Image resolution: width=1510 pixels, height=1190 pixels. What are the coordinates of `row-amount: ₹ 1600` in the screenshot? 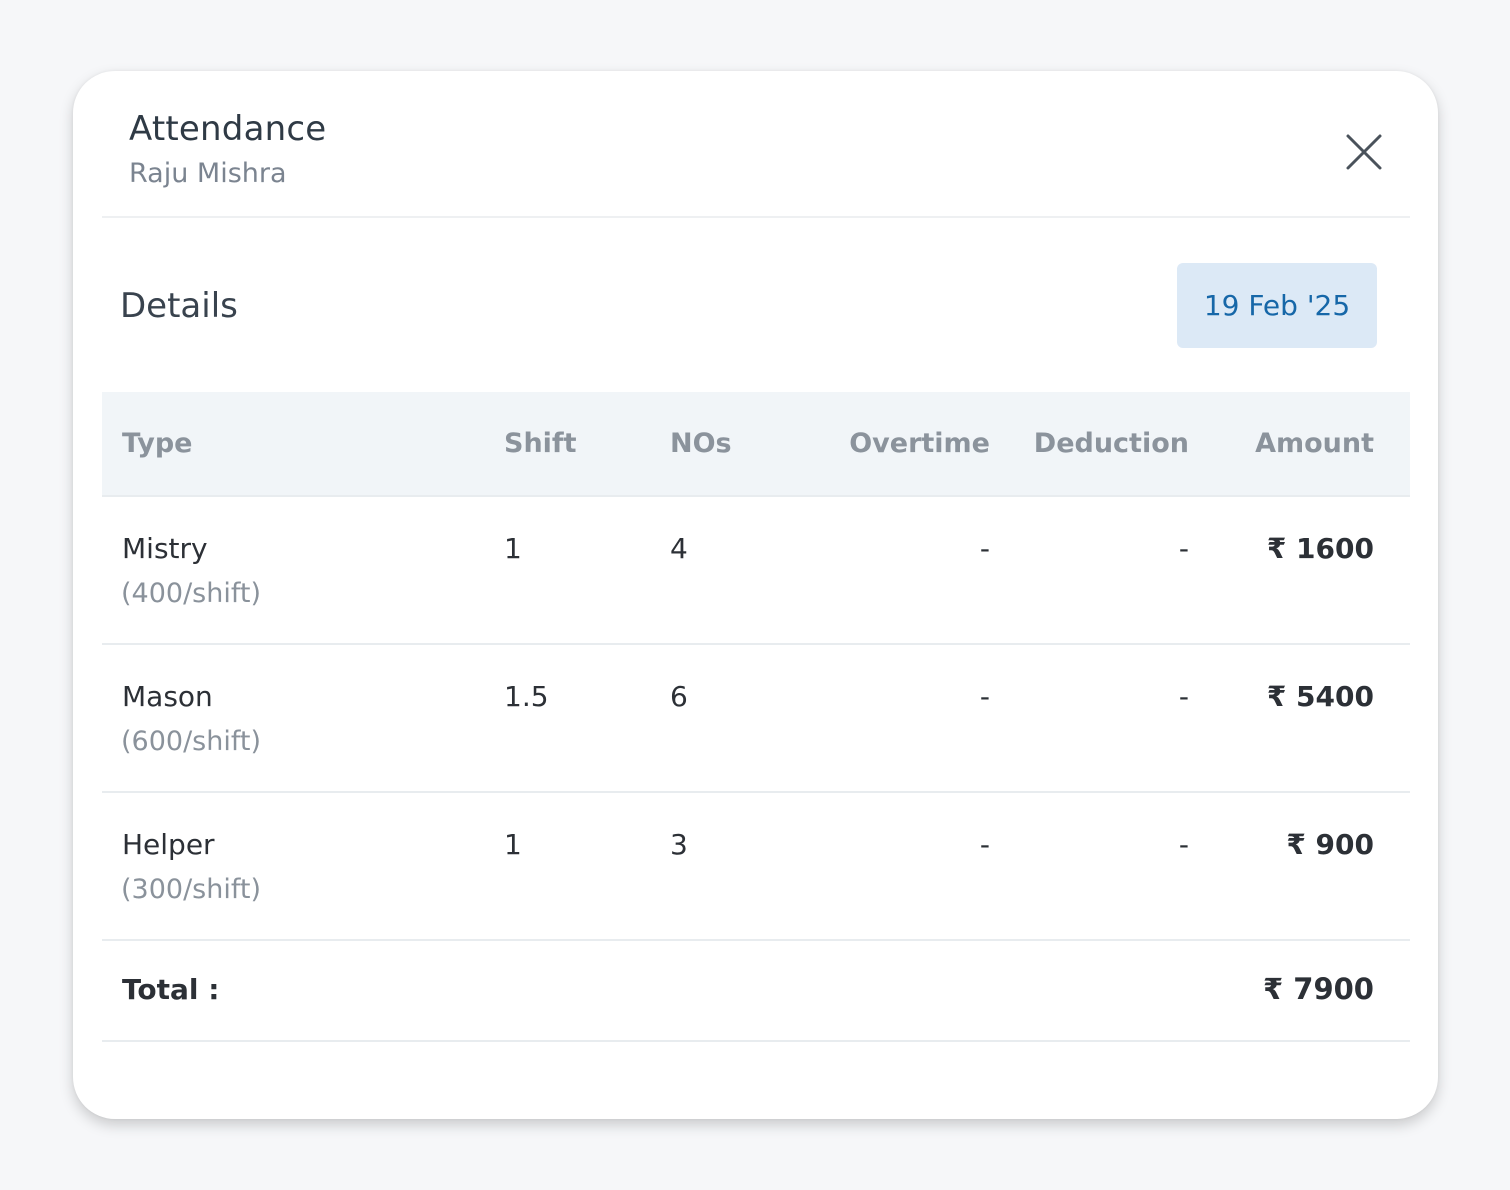 It's located at (1320, 548).